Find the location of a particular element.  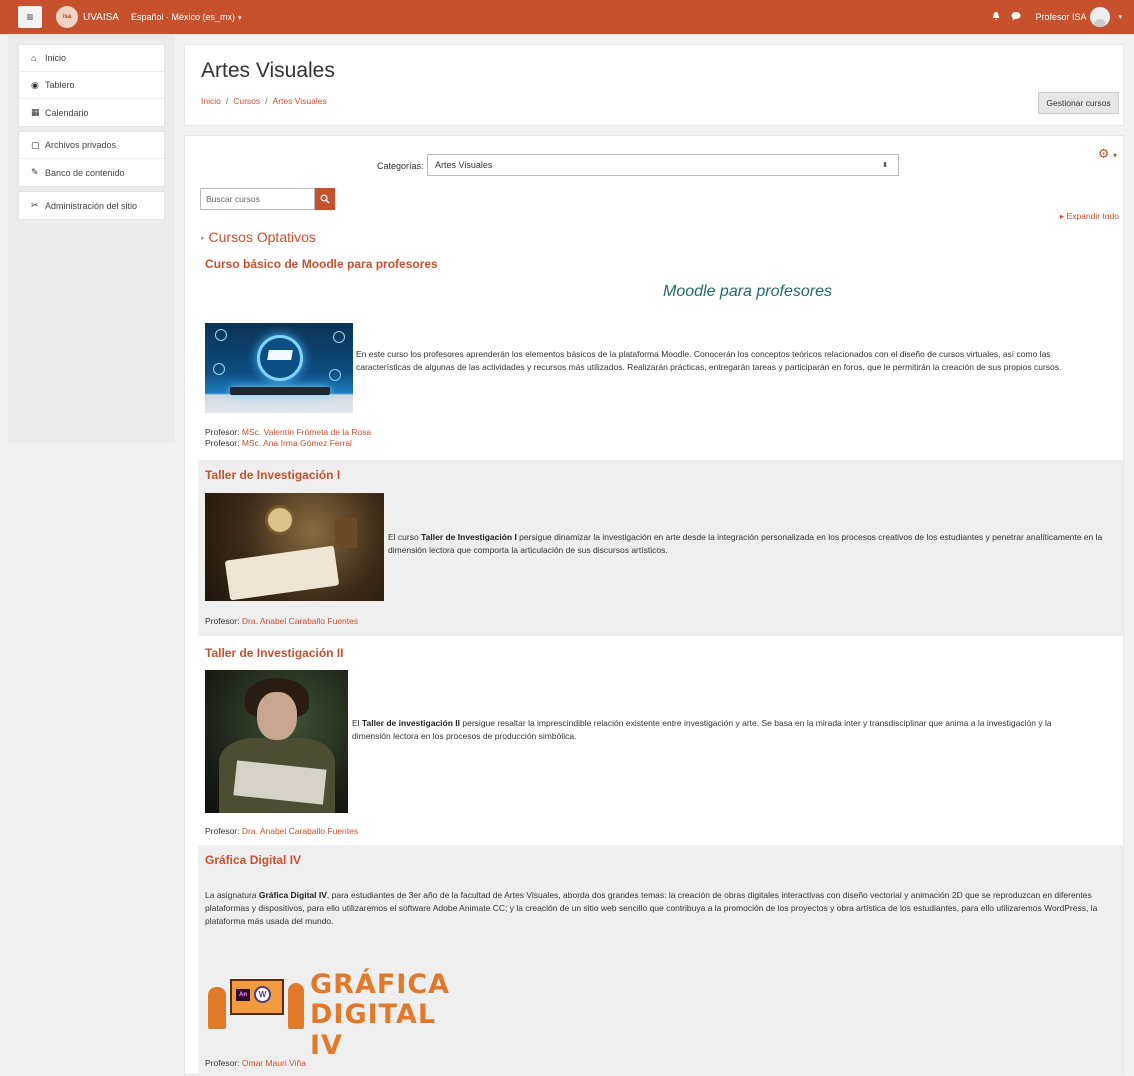

course-title: Curso básico de Moodle para profesores is located at coordinates (321, 264).